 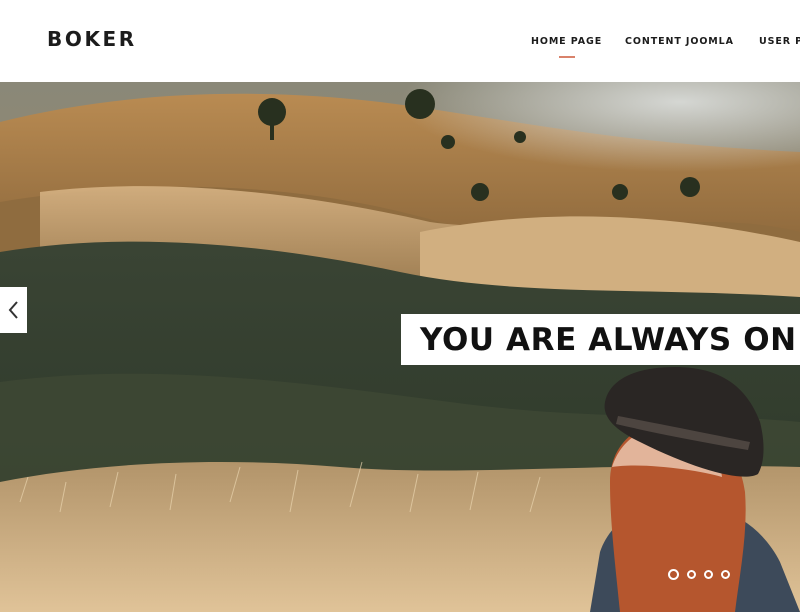 I want to click on nav-home-page: HOME PAGE, so click(x=566, y=47).